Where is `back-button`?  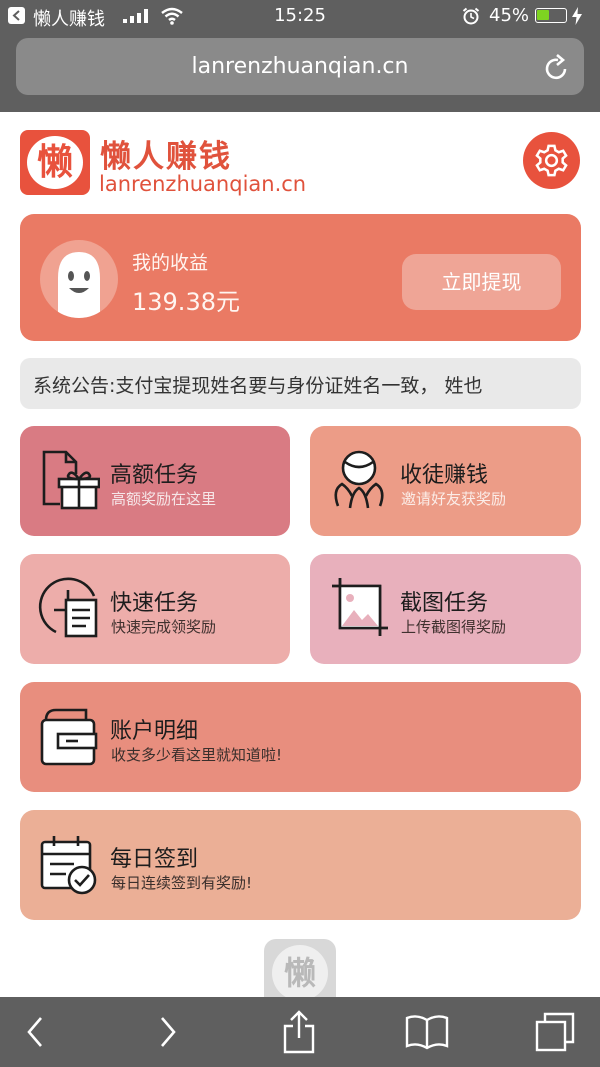 back-button is located at coordinates (37, 1032).